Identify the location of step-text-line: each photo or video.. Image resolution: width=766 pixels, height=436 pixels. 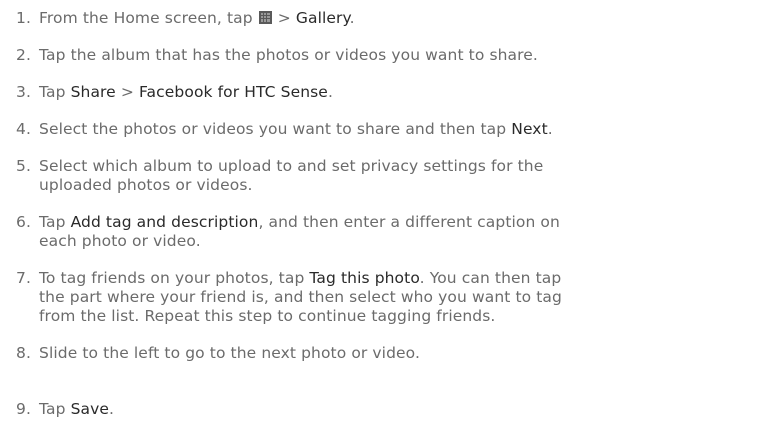
(400, 241).